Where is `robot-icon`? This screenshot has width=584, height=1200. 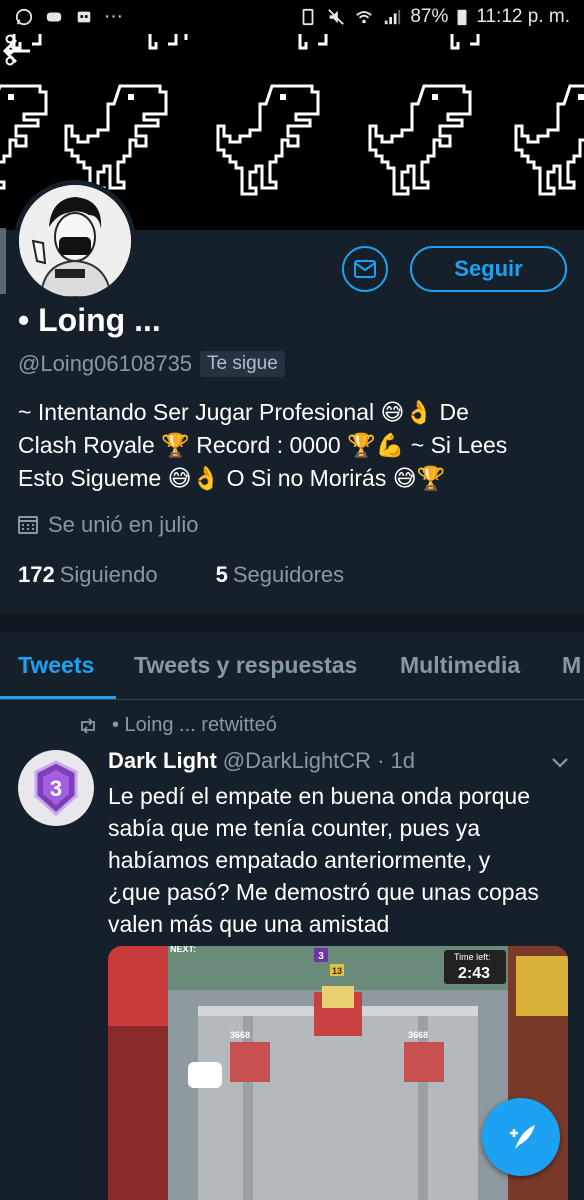
robot-icon is located at coordinates (84, 17).